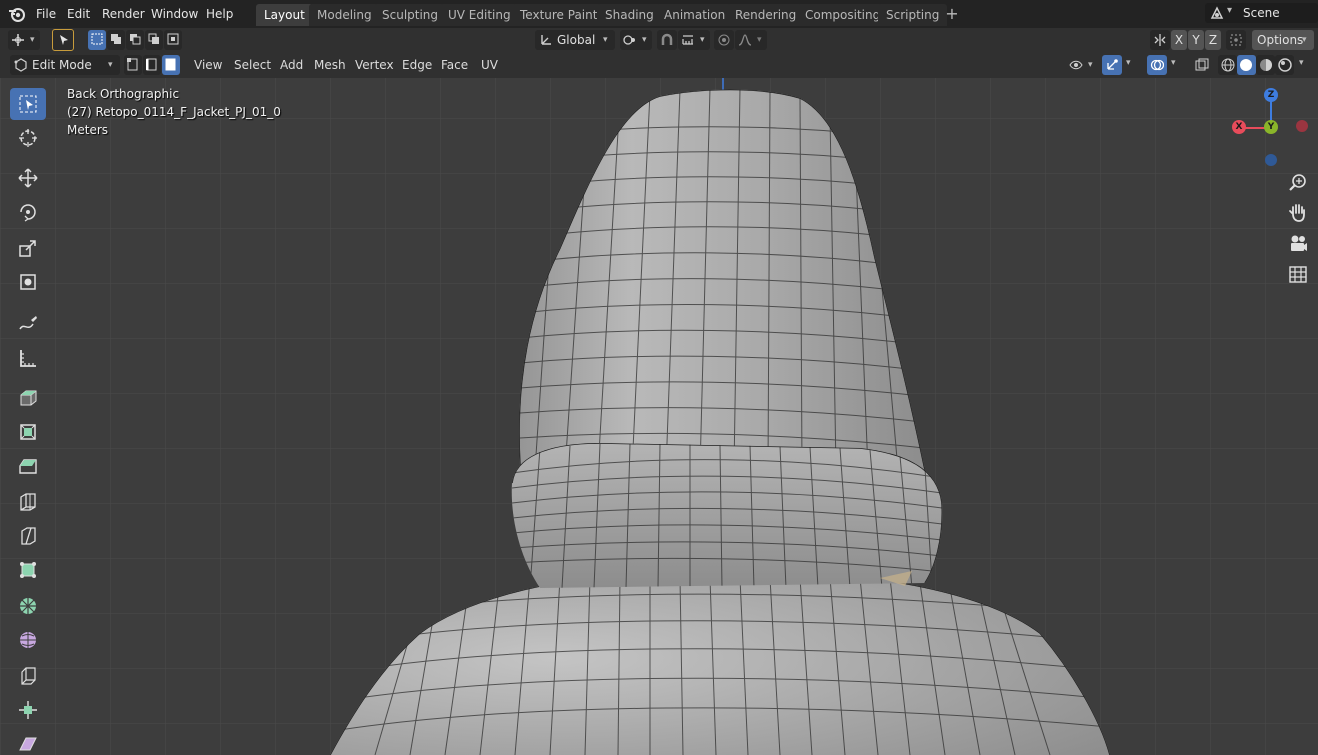 This screenshot has height=755, width=1318. What do you see at coordinates (28, 640) in the screenshot?
I see `smooth-tool` at bounding box center [28, 640].